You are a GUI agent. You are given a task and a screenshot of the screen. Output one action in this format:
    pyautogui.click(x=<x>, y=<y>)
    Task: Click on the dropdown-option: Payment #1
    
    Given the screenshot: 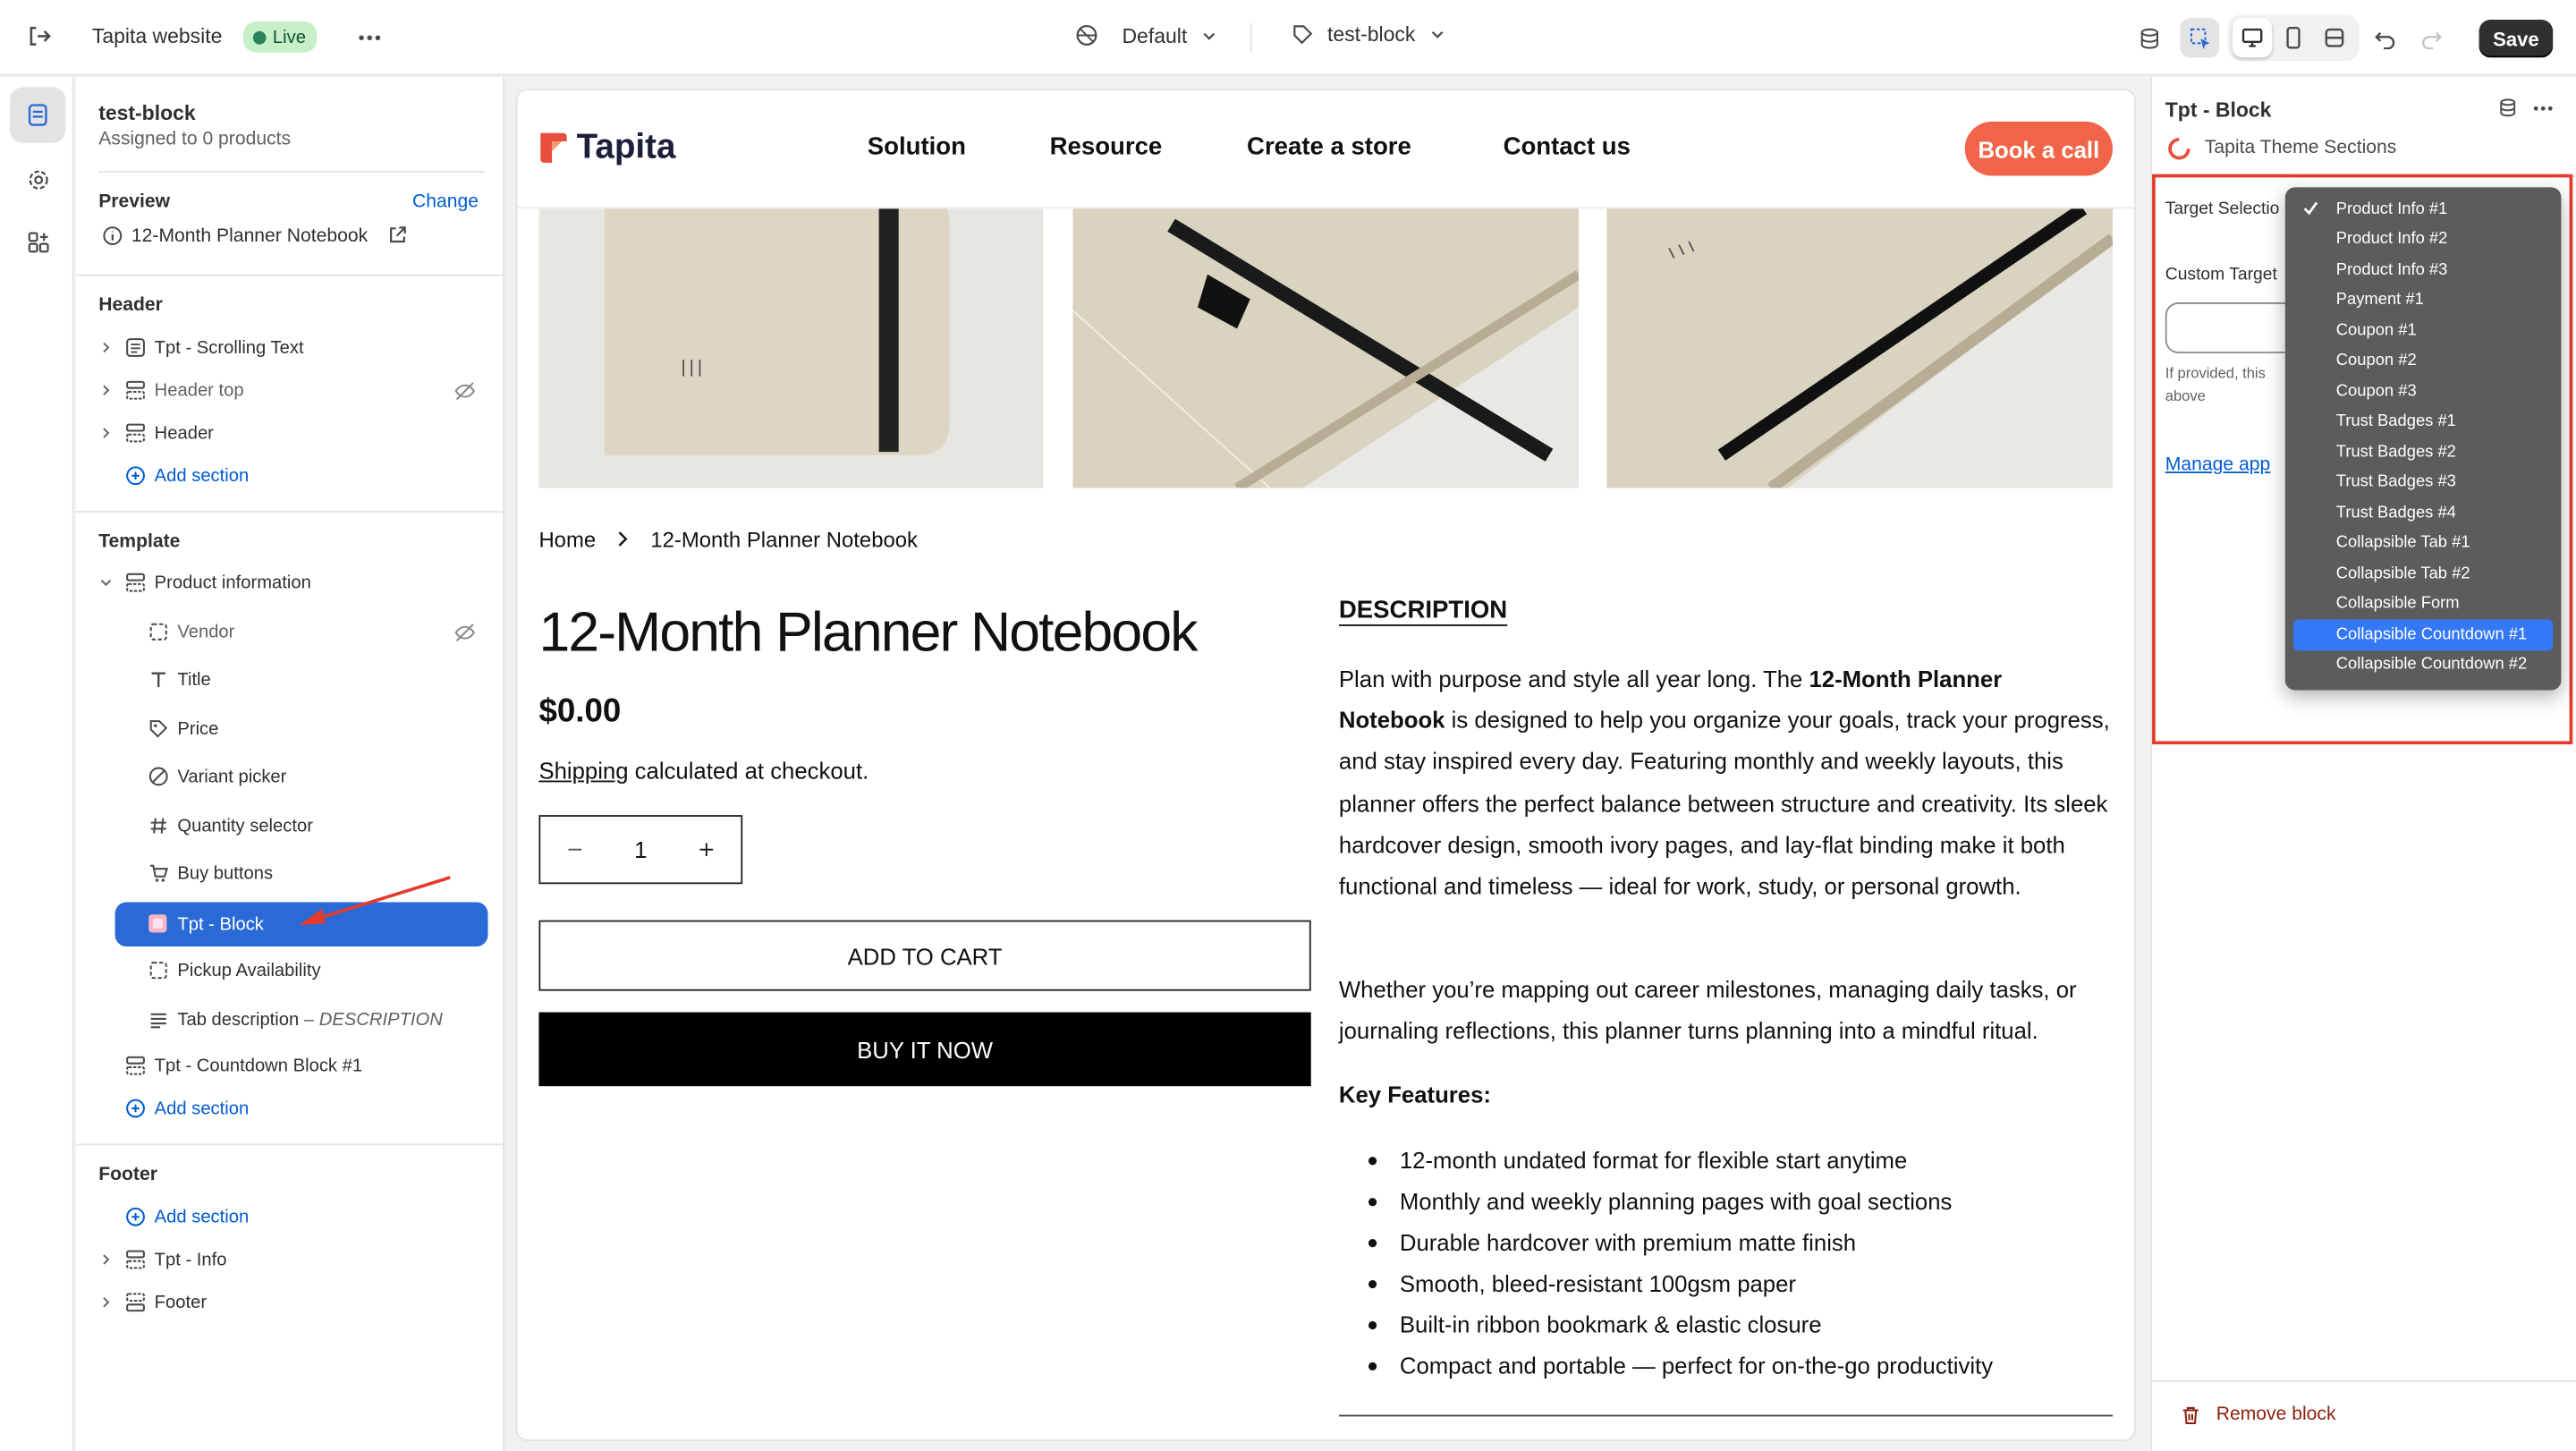 What is the action you would take?
    pyautogui.click(x=2423, y=300)
    